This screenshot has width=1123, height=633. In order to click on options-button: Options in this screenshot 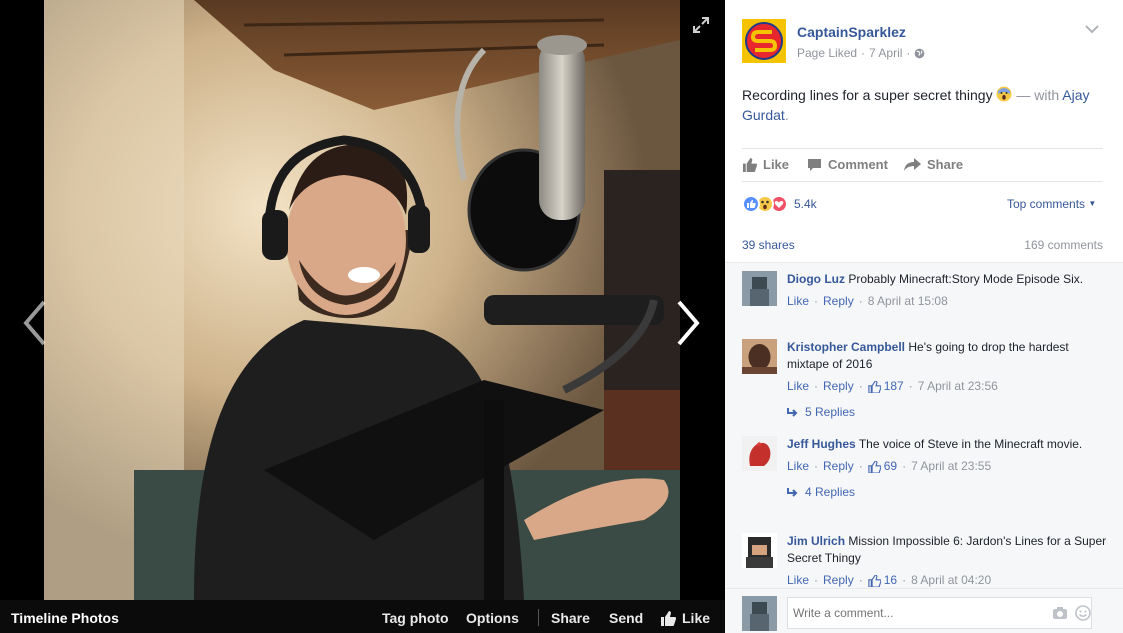, I will do `click(492, 618)`.